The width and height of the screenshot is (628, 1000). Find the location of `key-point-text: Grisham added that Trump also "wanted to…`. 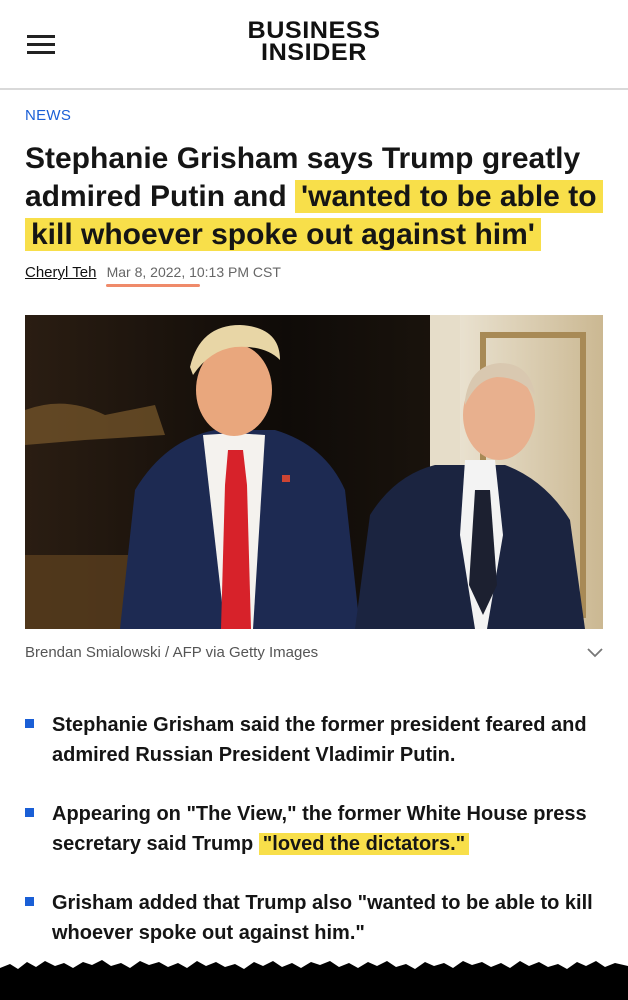

key-point-text: Grisham added that Trump also "wanted to… is located at coordinates (322, 918).